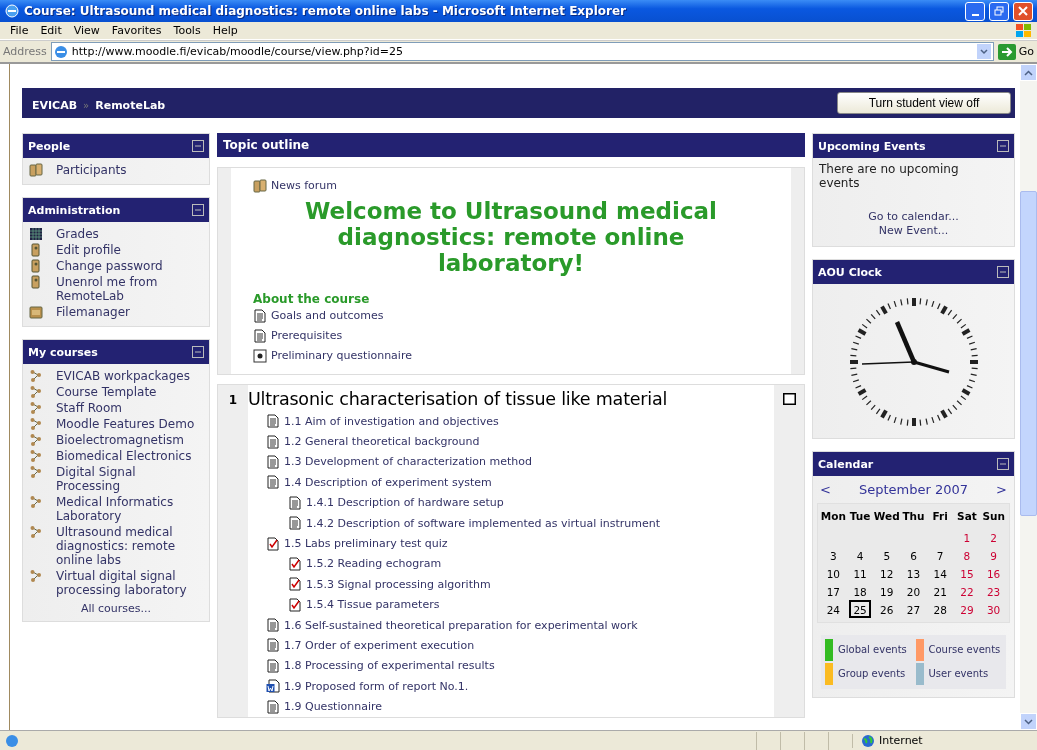 The image size is (1037, 750). What do you see at coordinates (993, 591) in the screenshot?
I see `calendar-day: 23` at bounding box center [993, 591].